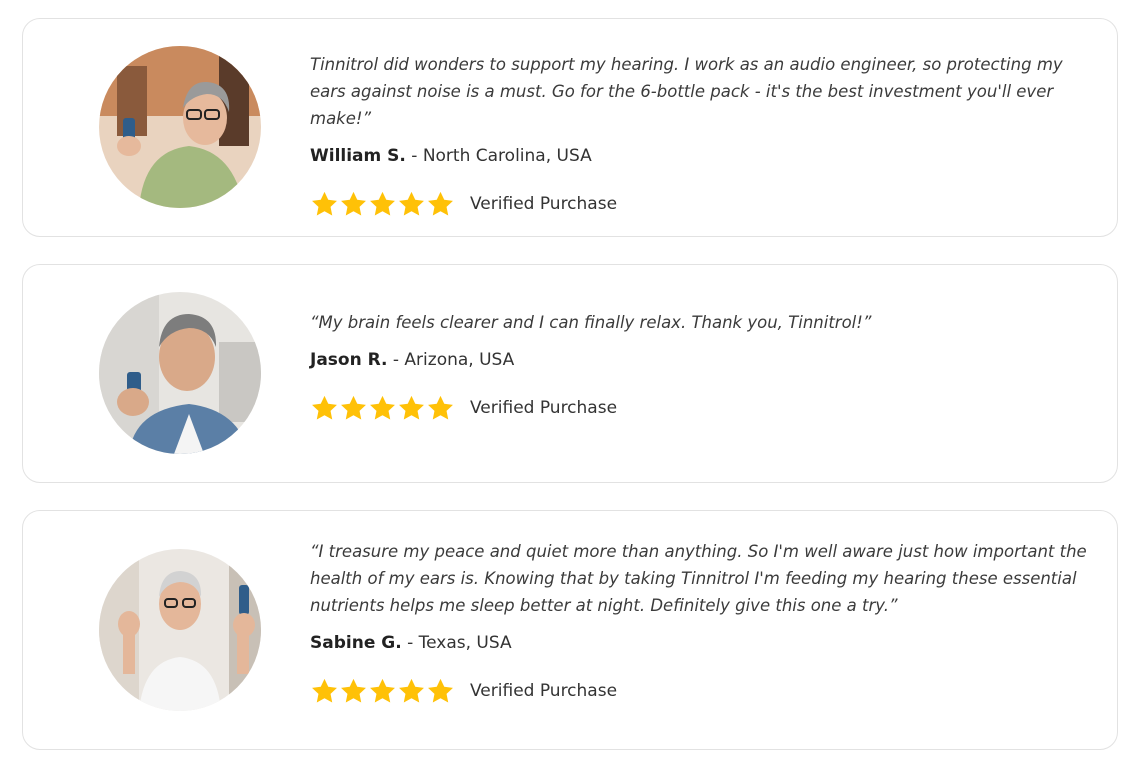 The image size is (1141, 763). I want to click on reviewer-name: Jason R., so click(349, 360).